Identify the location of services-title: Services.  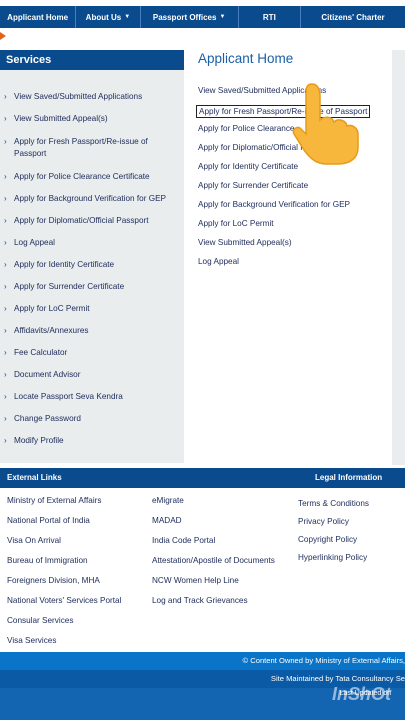
(92, 60).